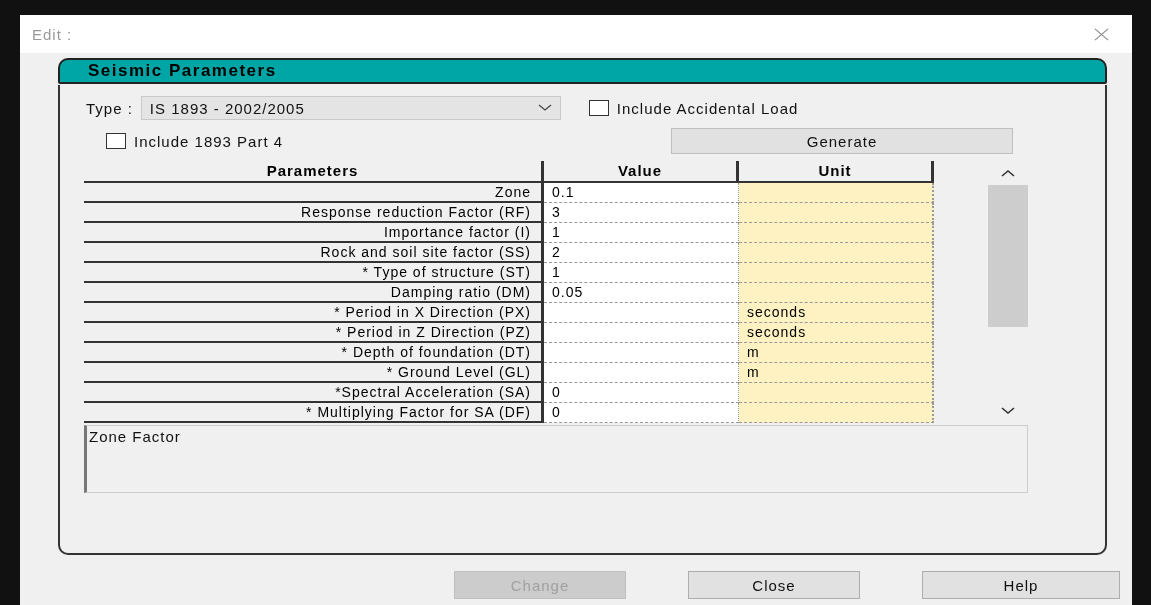  I want to click on table-cell: Damping ratio (DM), so click(314, 293).